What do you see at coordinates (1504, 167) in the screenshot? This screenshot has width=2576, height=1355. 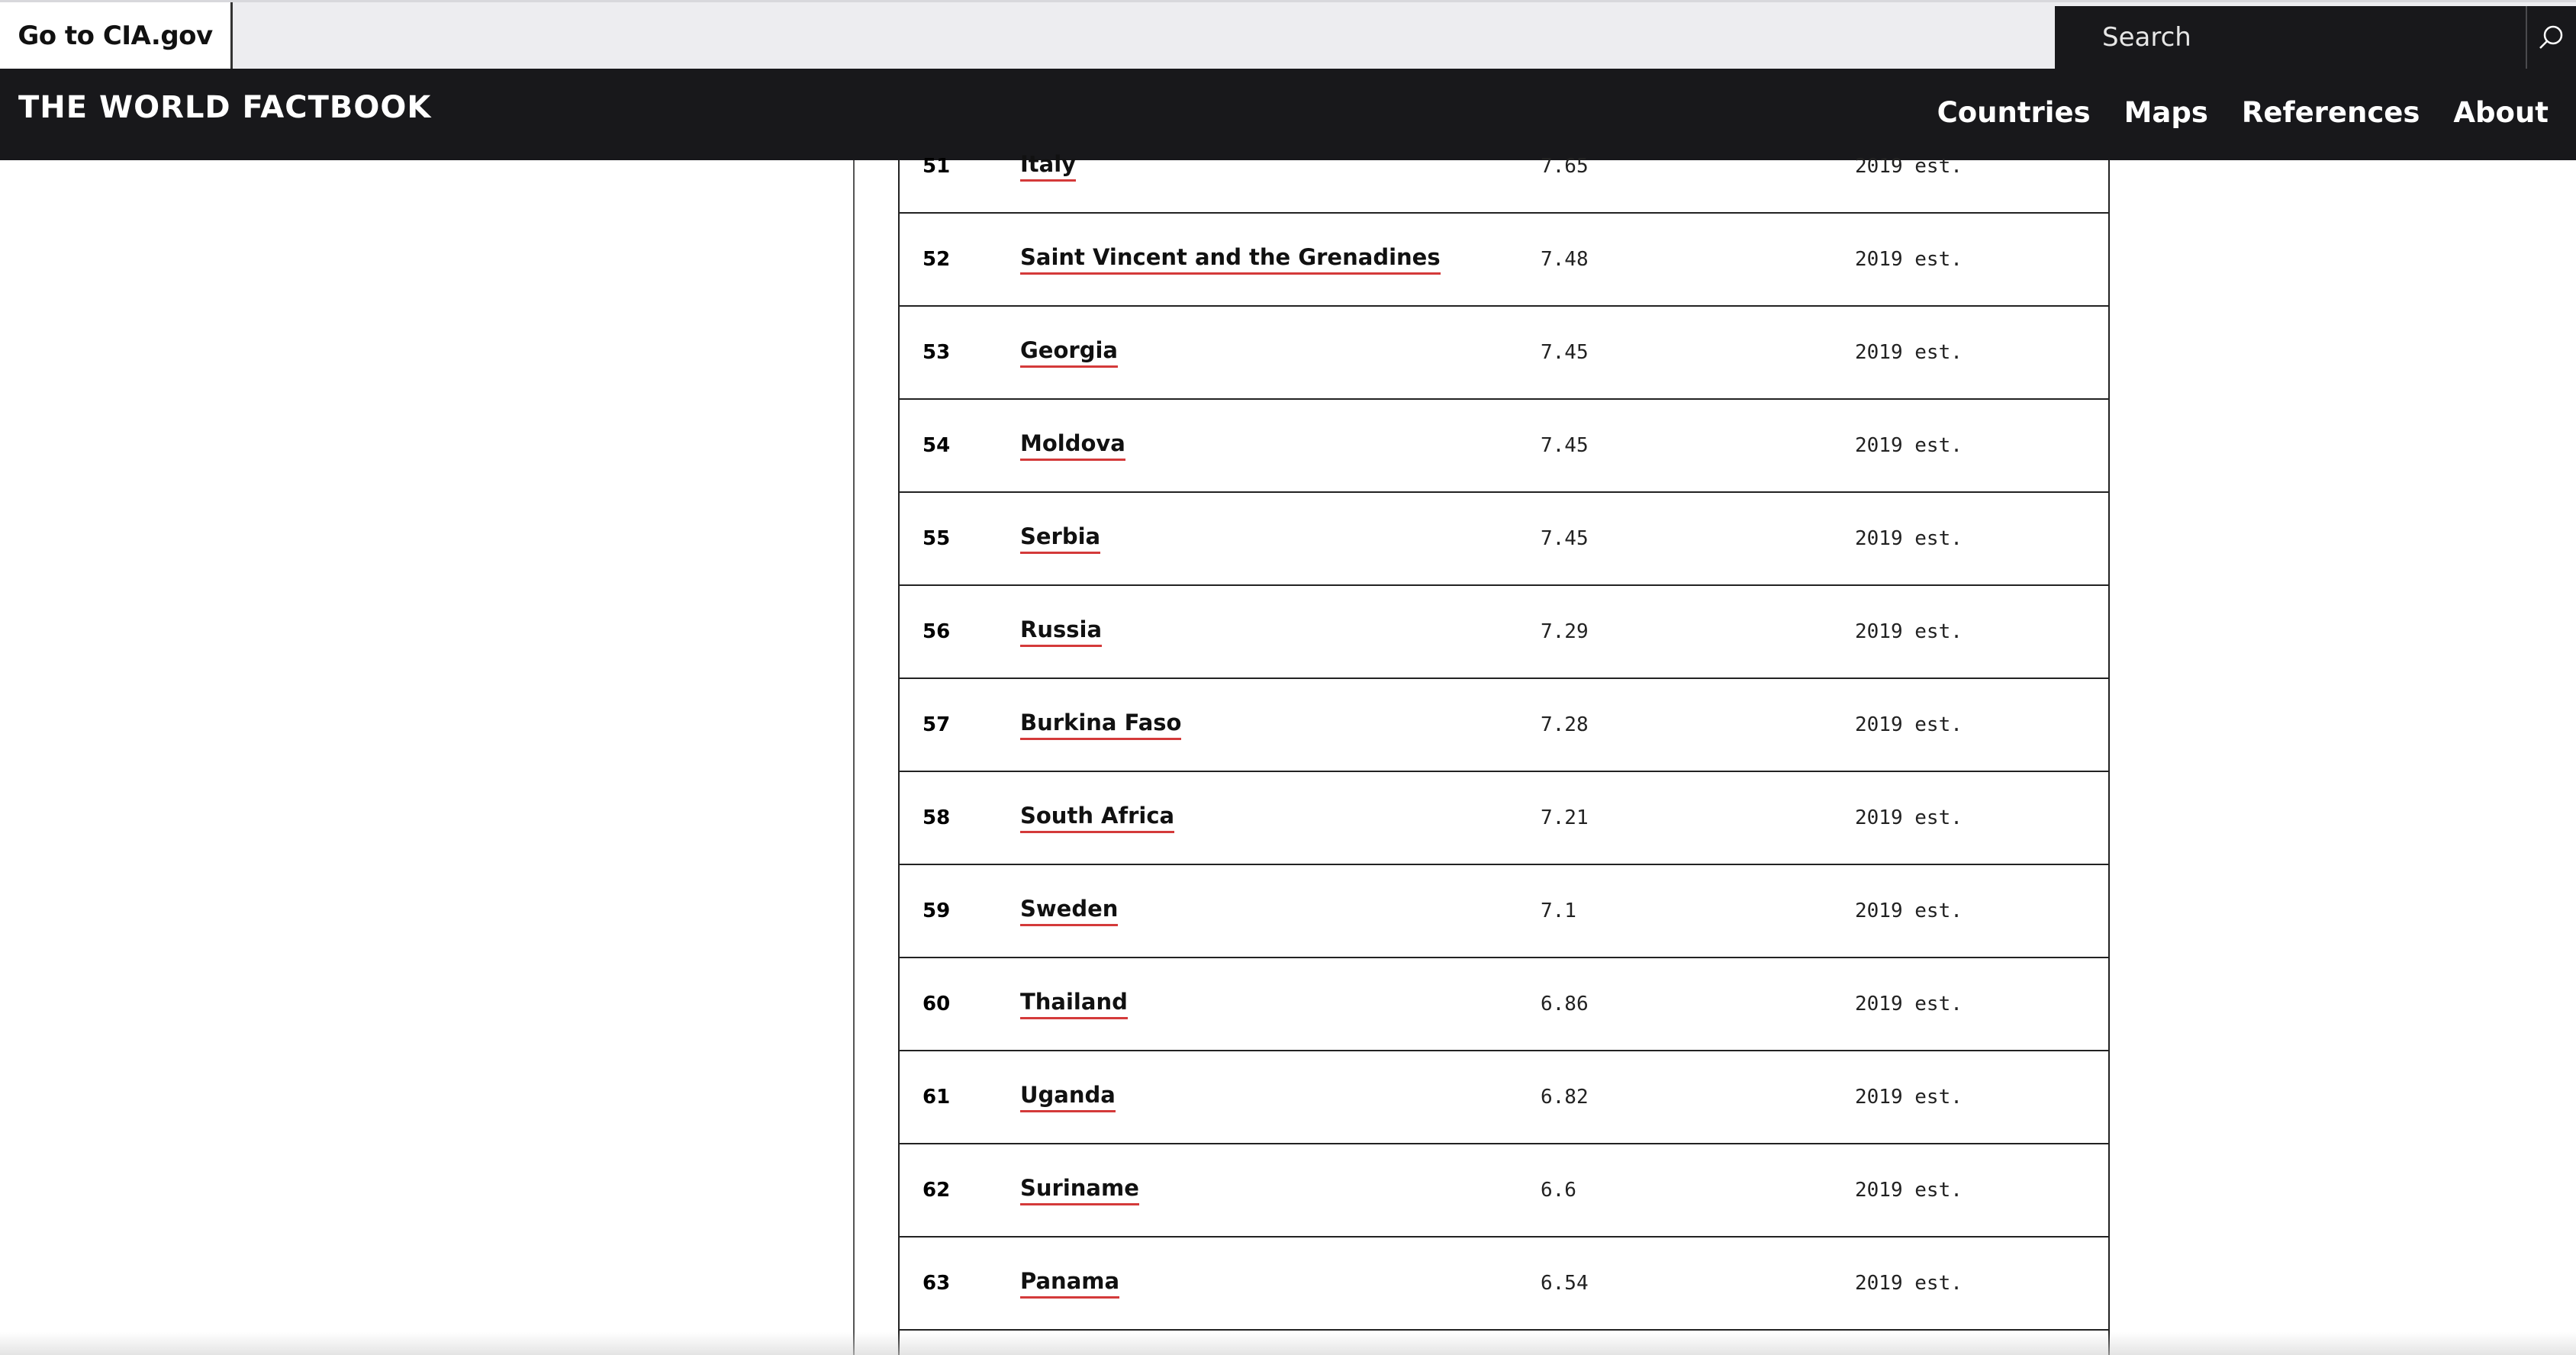 I see `table-row: 51 Italy 7.65 2019 est.` at bounding box center [1504, 167].